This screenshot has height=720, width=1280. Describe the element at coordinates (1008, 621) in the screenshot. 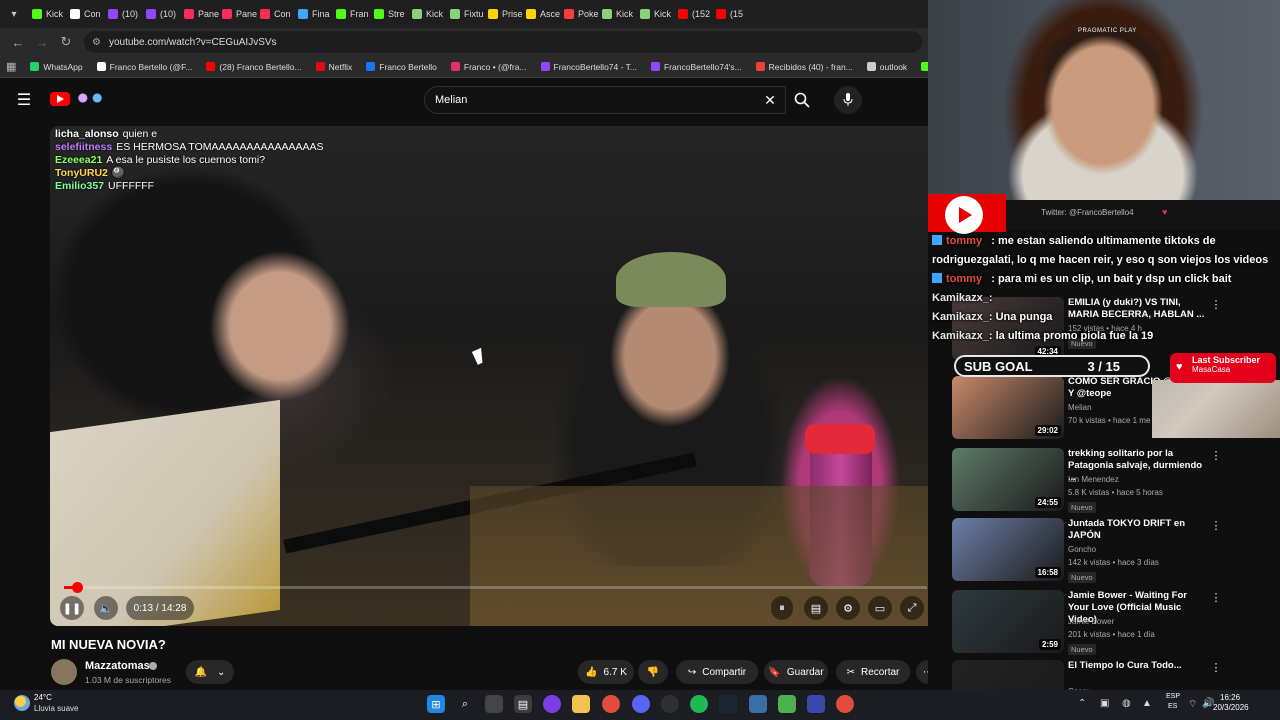

I see `video-thumbnail: 2:59` at that location.